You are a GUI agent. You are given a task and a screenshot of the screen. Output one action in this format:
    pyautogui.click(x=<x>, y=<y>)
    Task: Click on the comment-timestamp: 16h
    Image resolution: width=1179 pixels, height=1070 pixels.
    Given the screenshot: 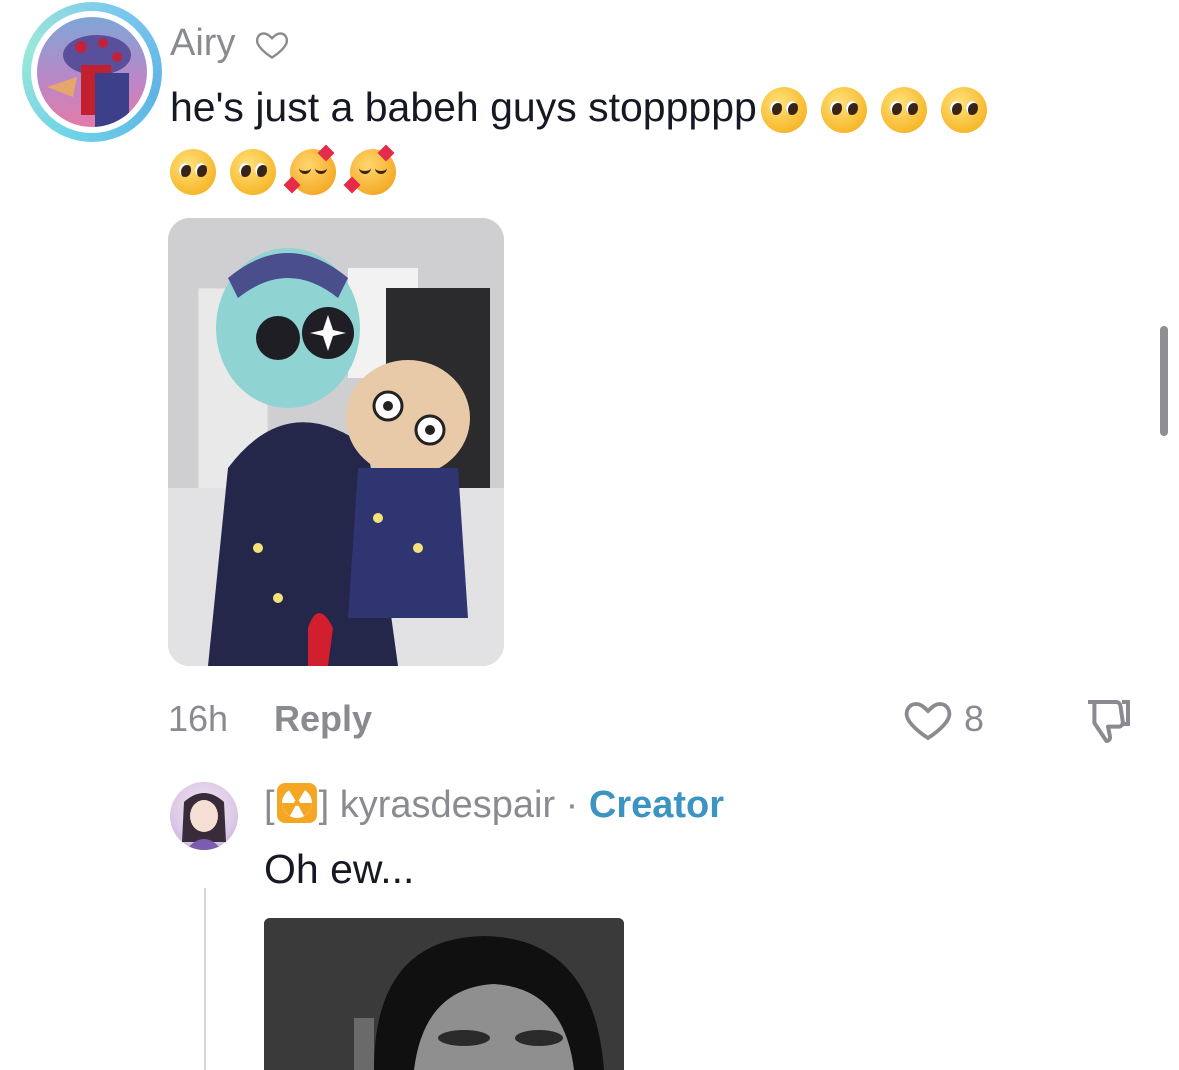 What is the action you would take?
    pyautogui.click(x=198, y=718)
    